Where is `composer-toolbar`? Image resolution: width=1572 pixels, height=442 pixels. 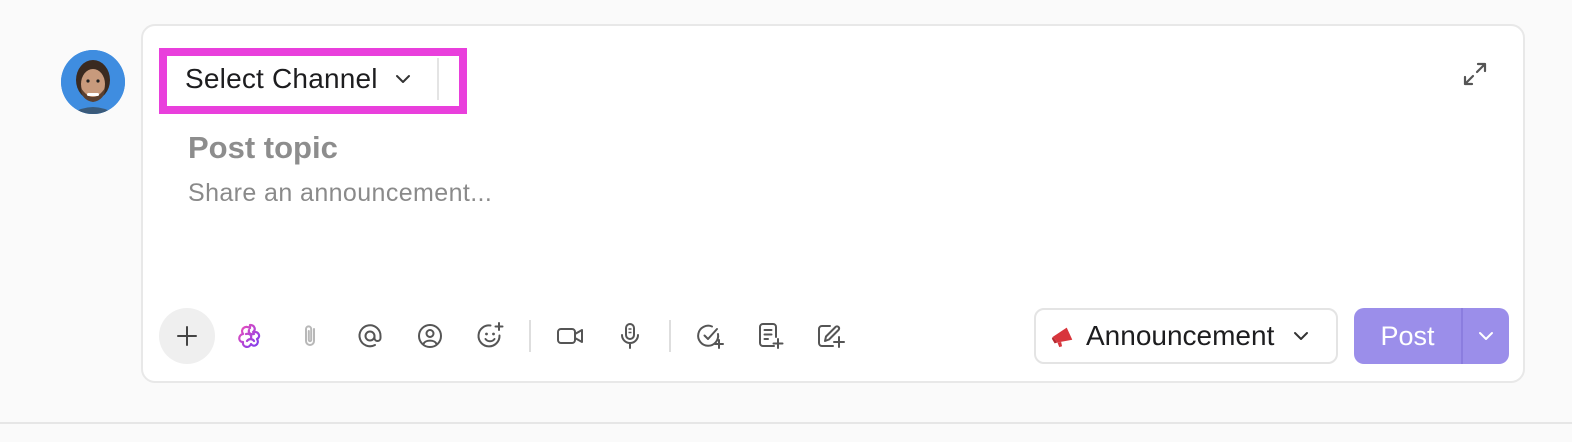 composer-toolbar is located at coordinates (512, 336).